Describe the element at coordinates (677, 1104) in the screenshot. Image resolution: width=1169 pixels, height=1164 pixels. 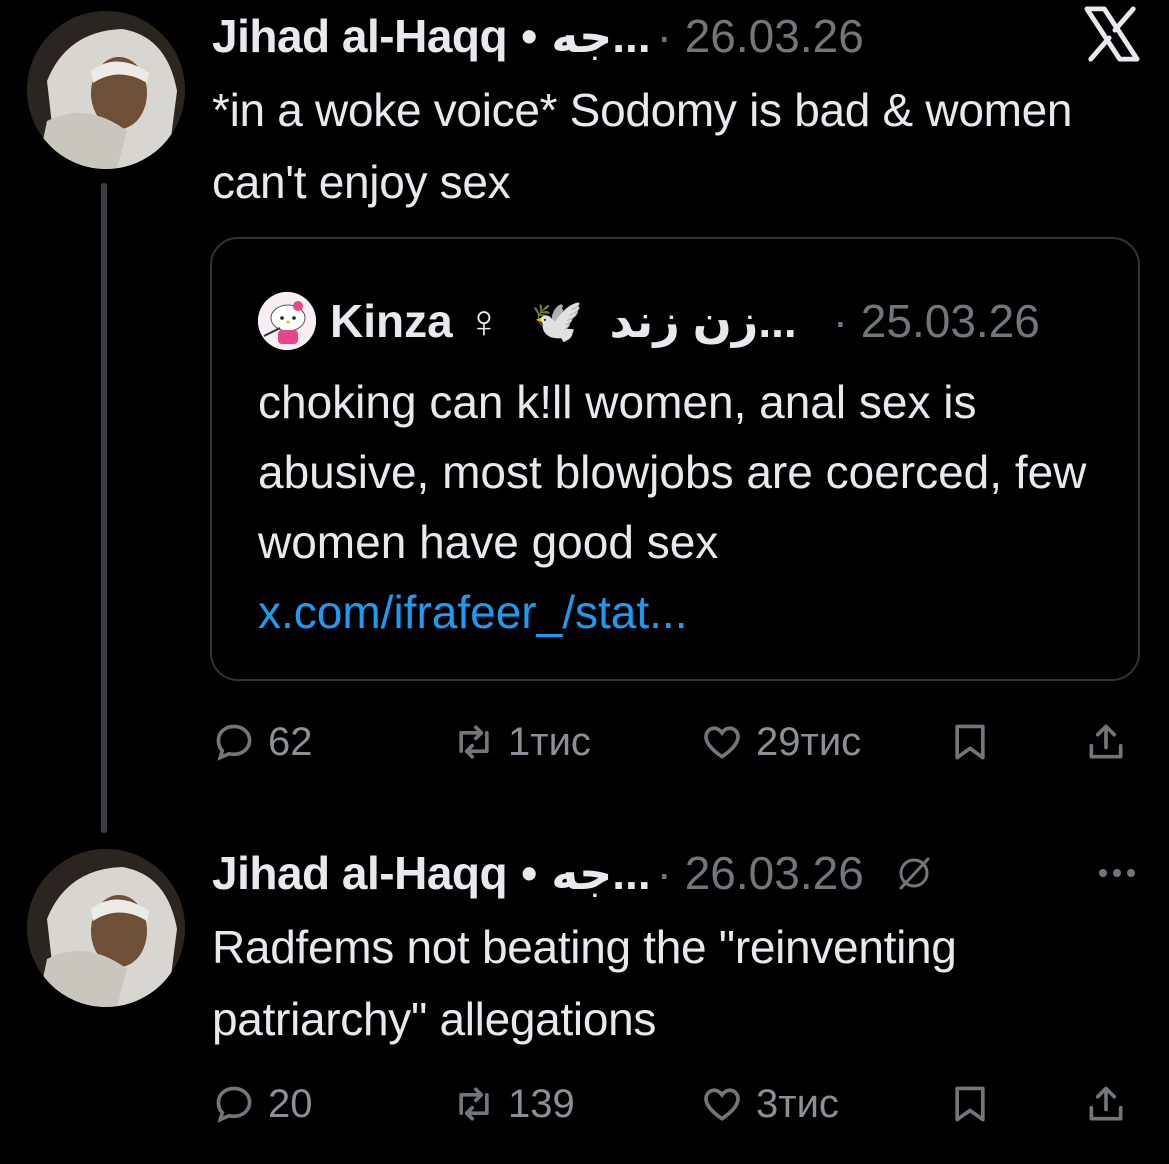
I see `tweet-actions: 20 139 3тис` at that location.